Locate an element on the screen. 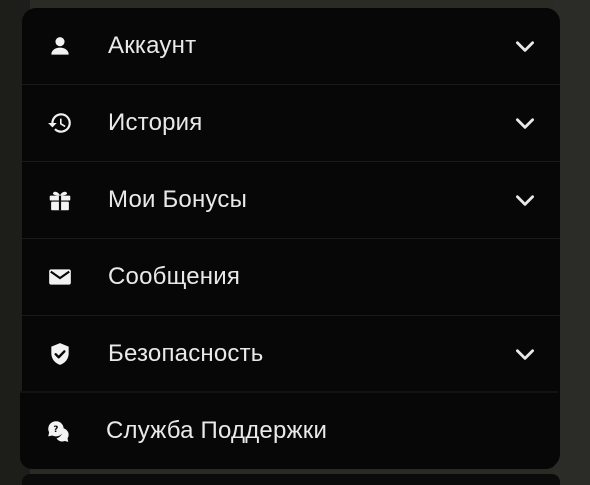 This screenshot has height=485, width=590. shield-check-icon is located at coordinates (60, 354).